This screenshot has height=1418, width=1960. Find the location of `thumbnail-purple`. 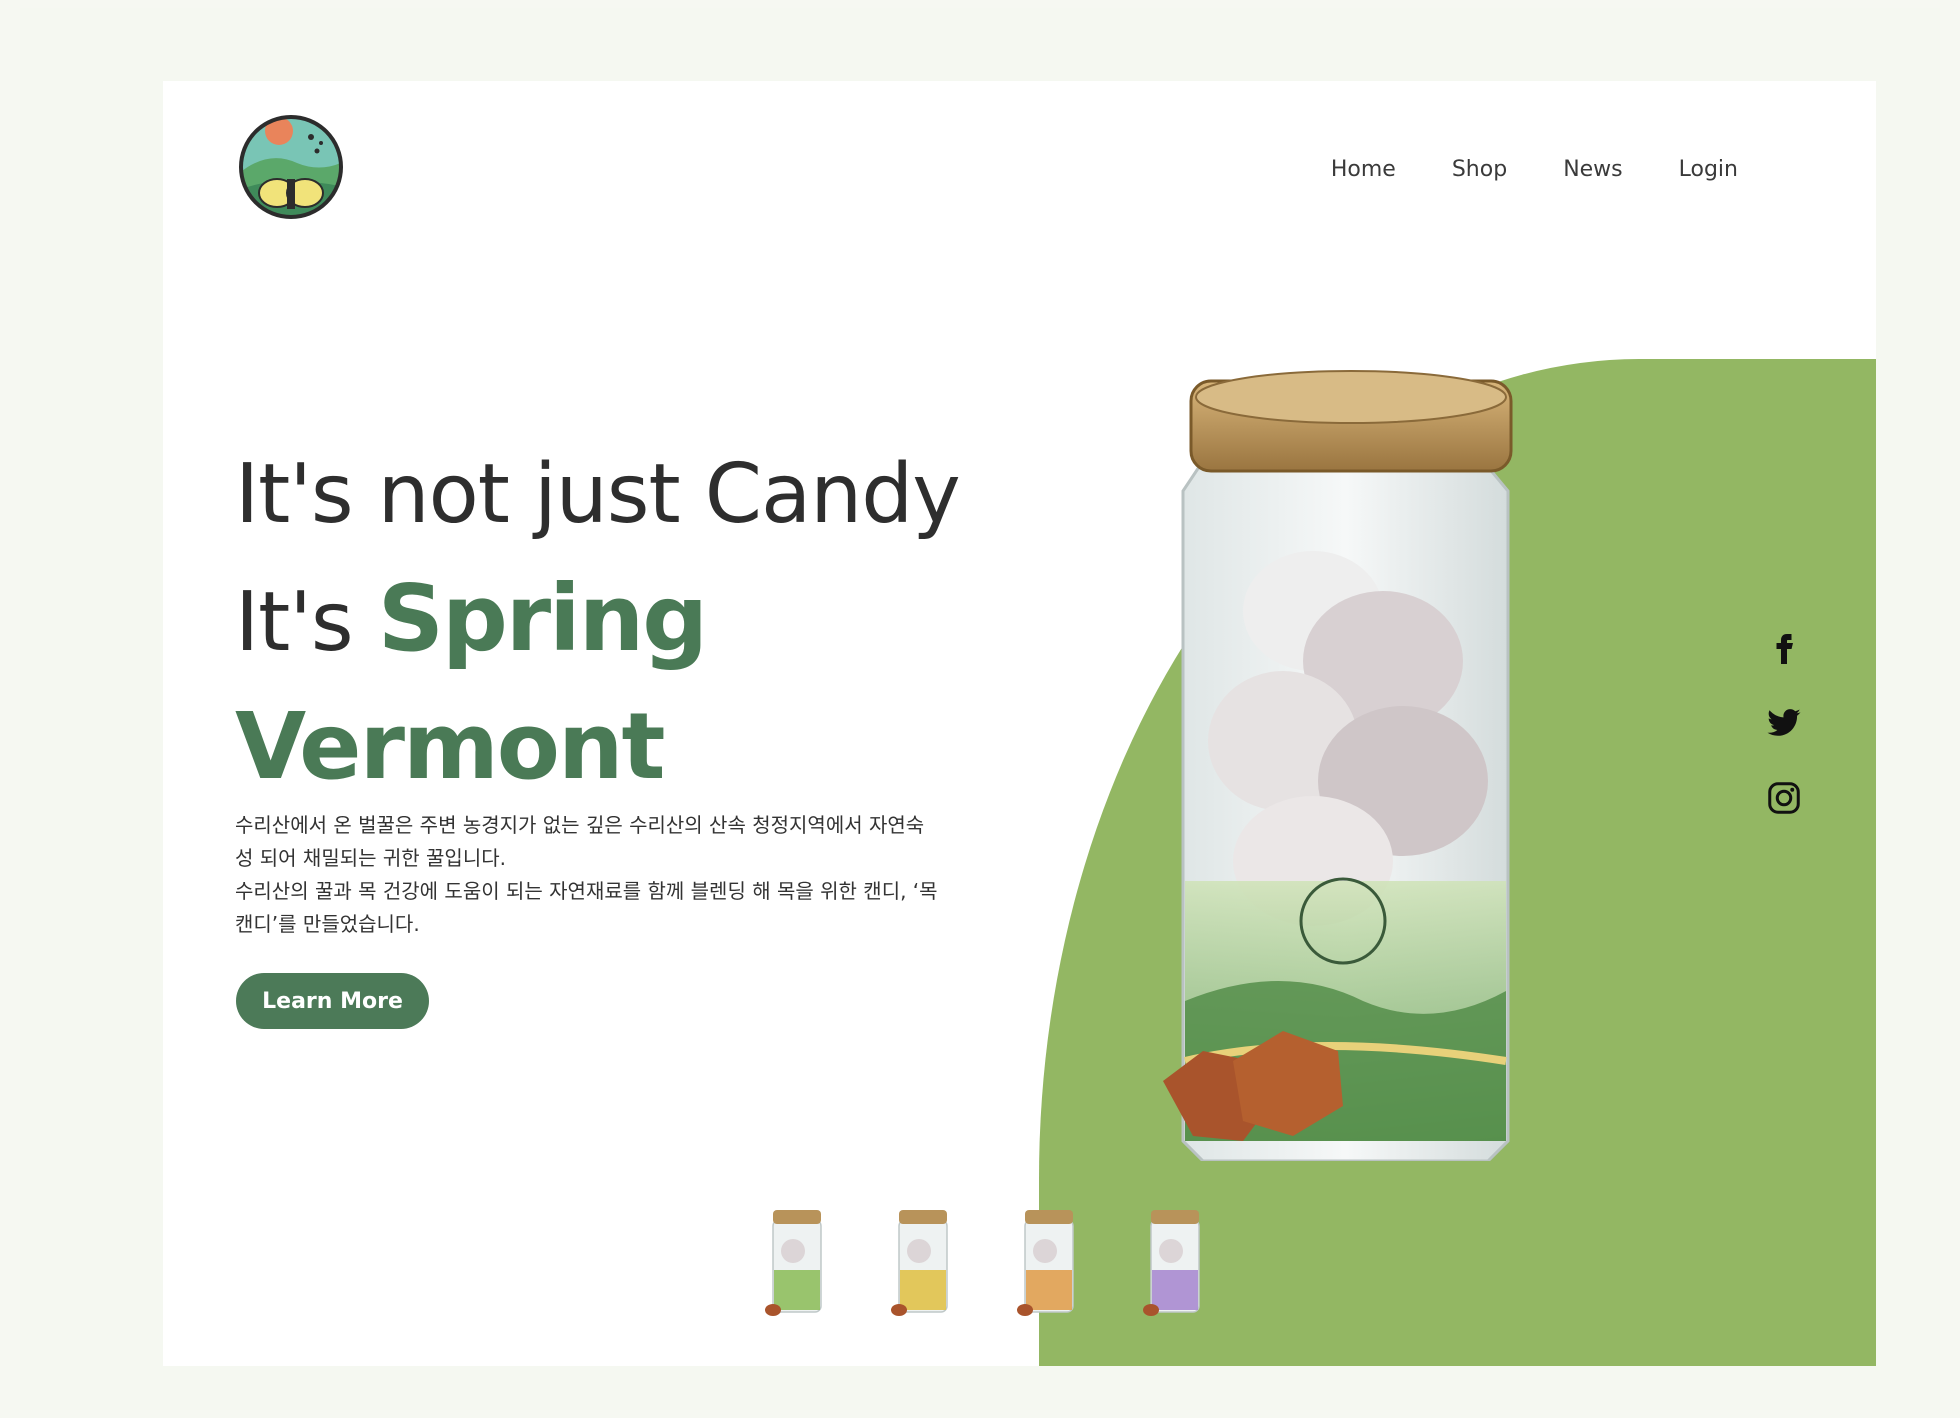

thumbnail-purple is located at coordinates (1174, 1263).